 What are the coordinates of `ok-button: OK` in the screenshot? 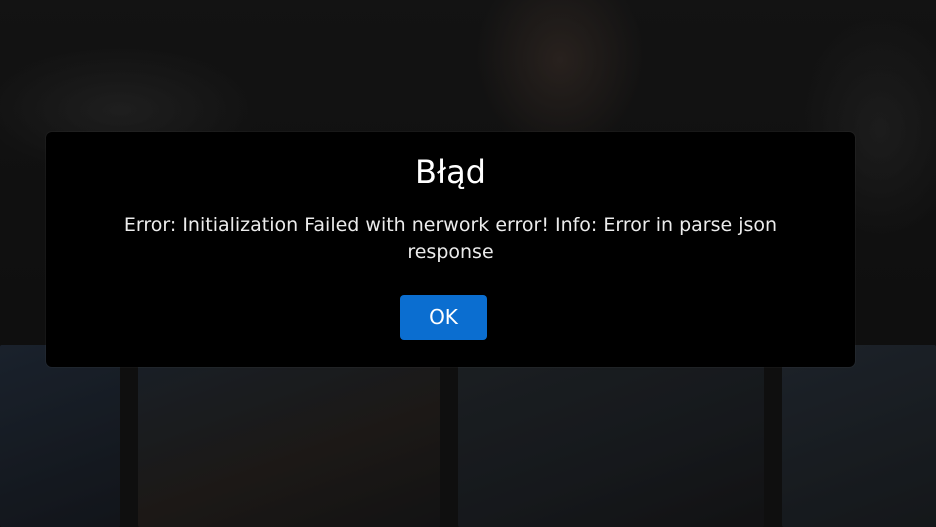 It's located at (443, 317).